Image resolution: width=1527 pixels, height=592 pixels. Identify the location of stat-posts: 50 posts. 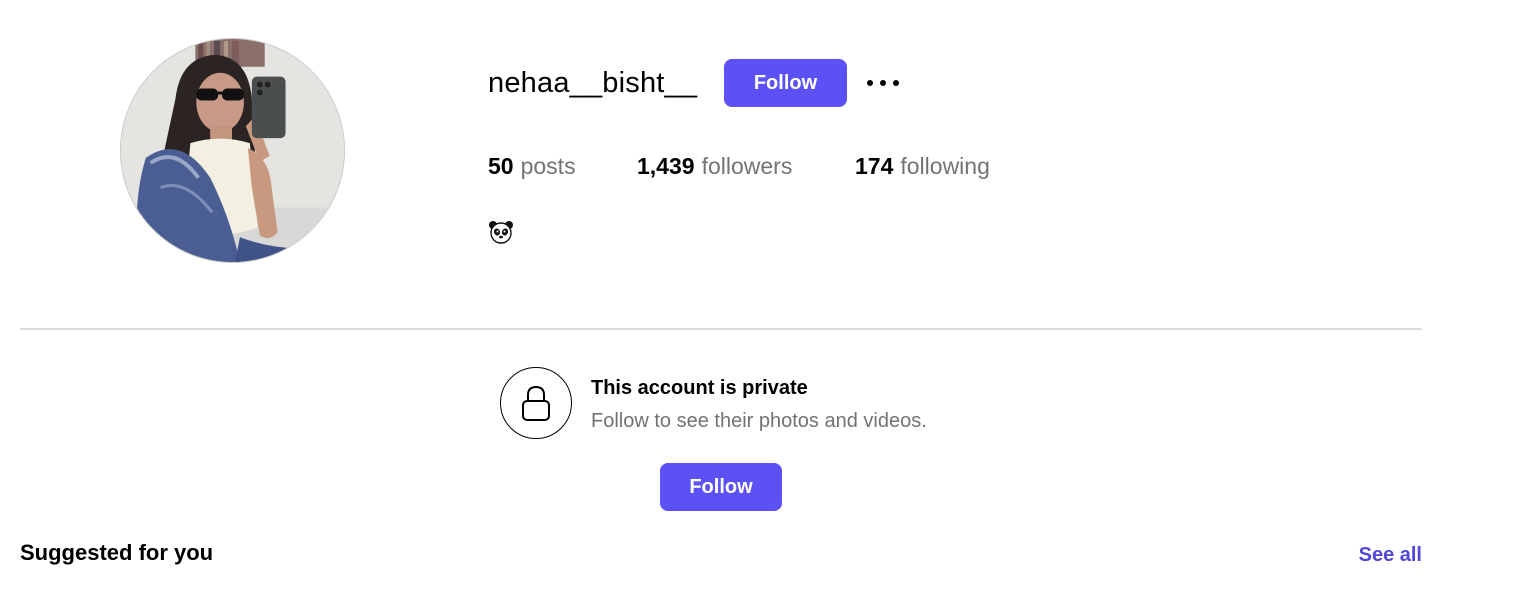
(562, 166).